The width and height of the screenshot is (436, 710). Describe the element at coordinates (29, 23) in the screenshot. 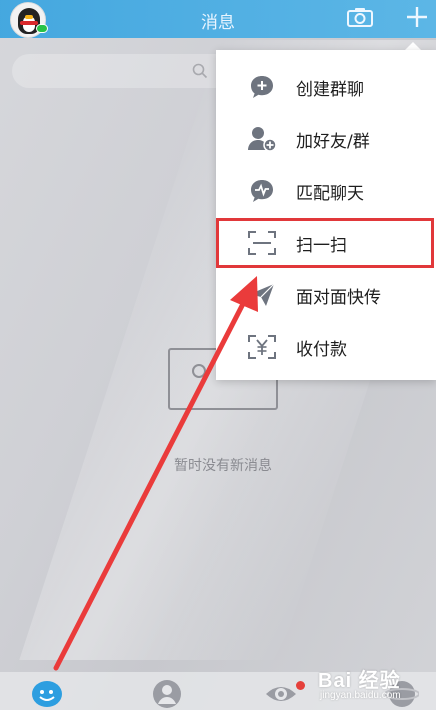

I see `penguin-scarf` at that location.